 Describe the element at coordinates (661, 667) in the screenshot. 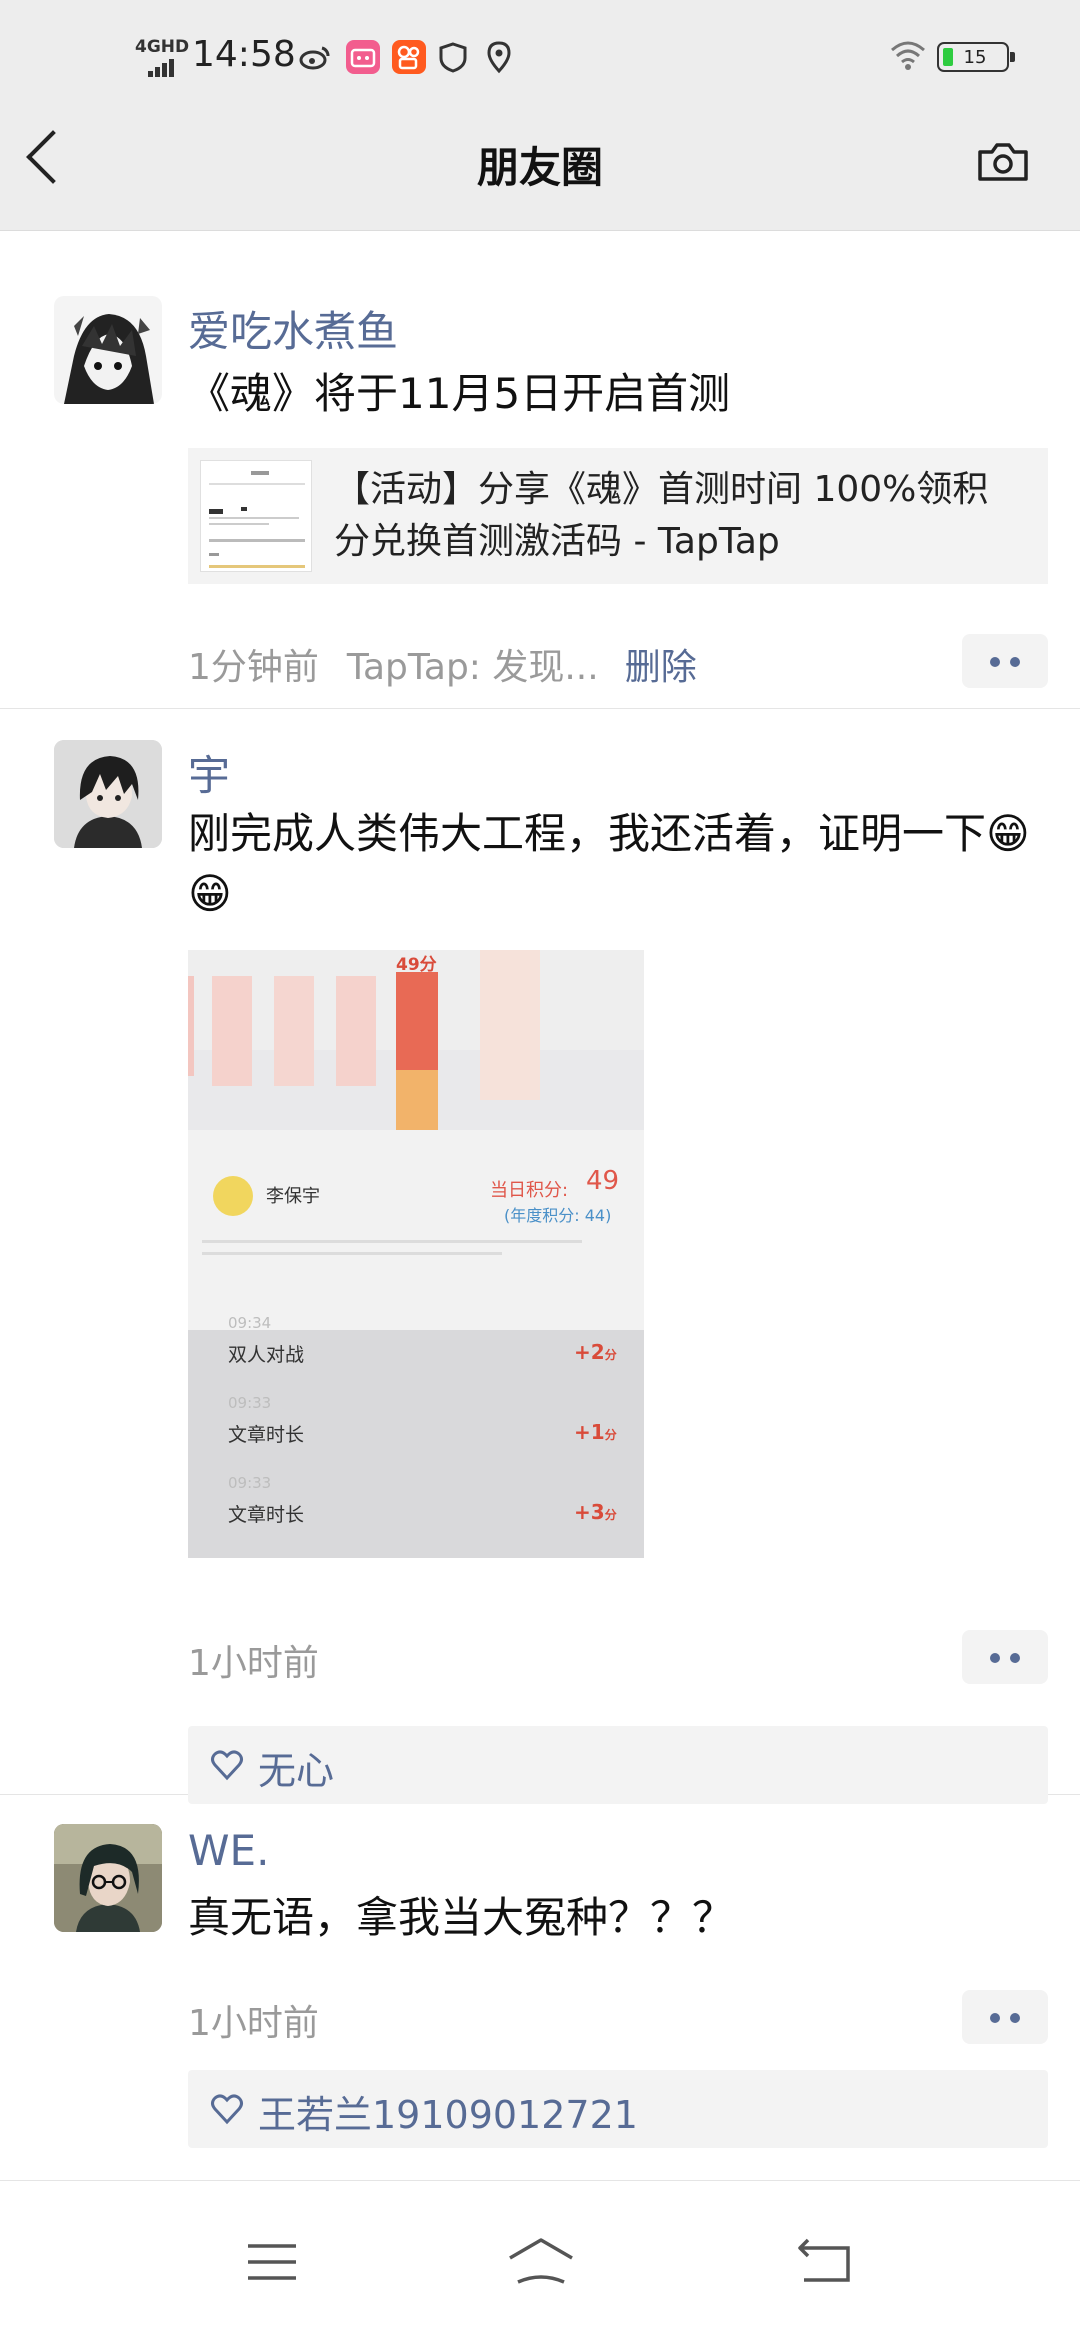

I see `delete-link: 删除` at that location.